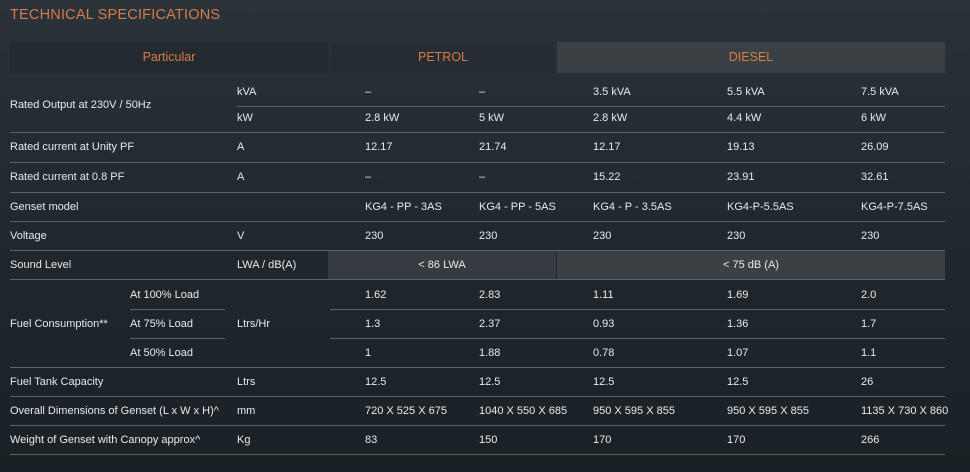 The height and width of the screenshot is (472, 970). Describe the element at coordinates (612, 92) in the screenshot. I see `rated-output-kva-value-3: 3.5 kVA` at that location.